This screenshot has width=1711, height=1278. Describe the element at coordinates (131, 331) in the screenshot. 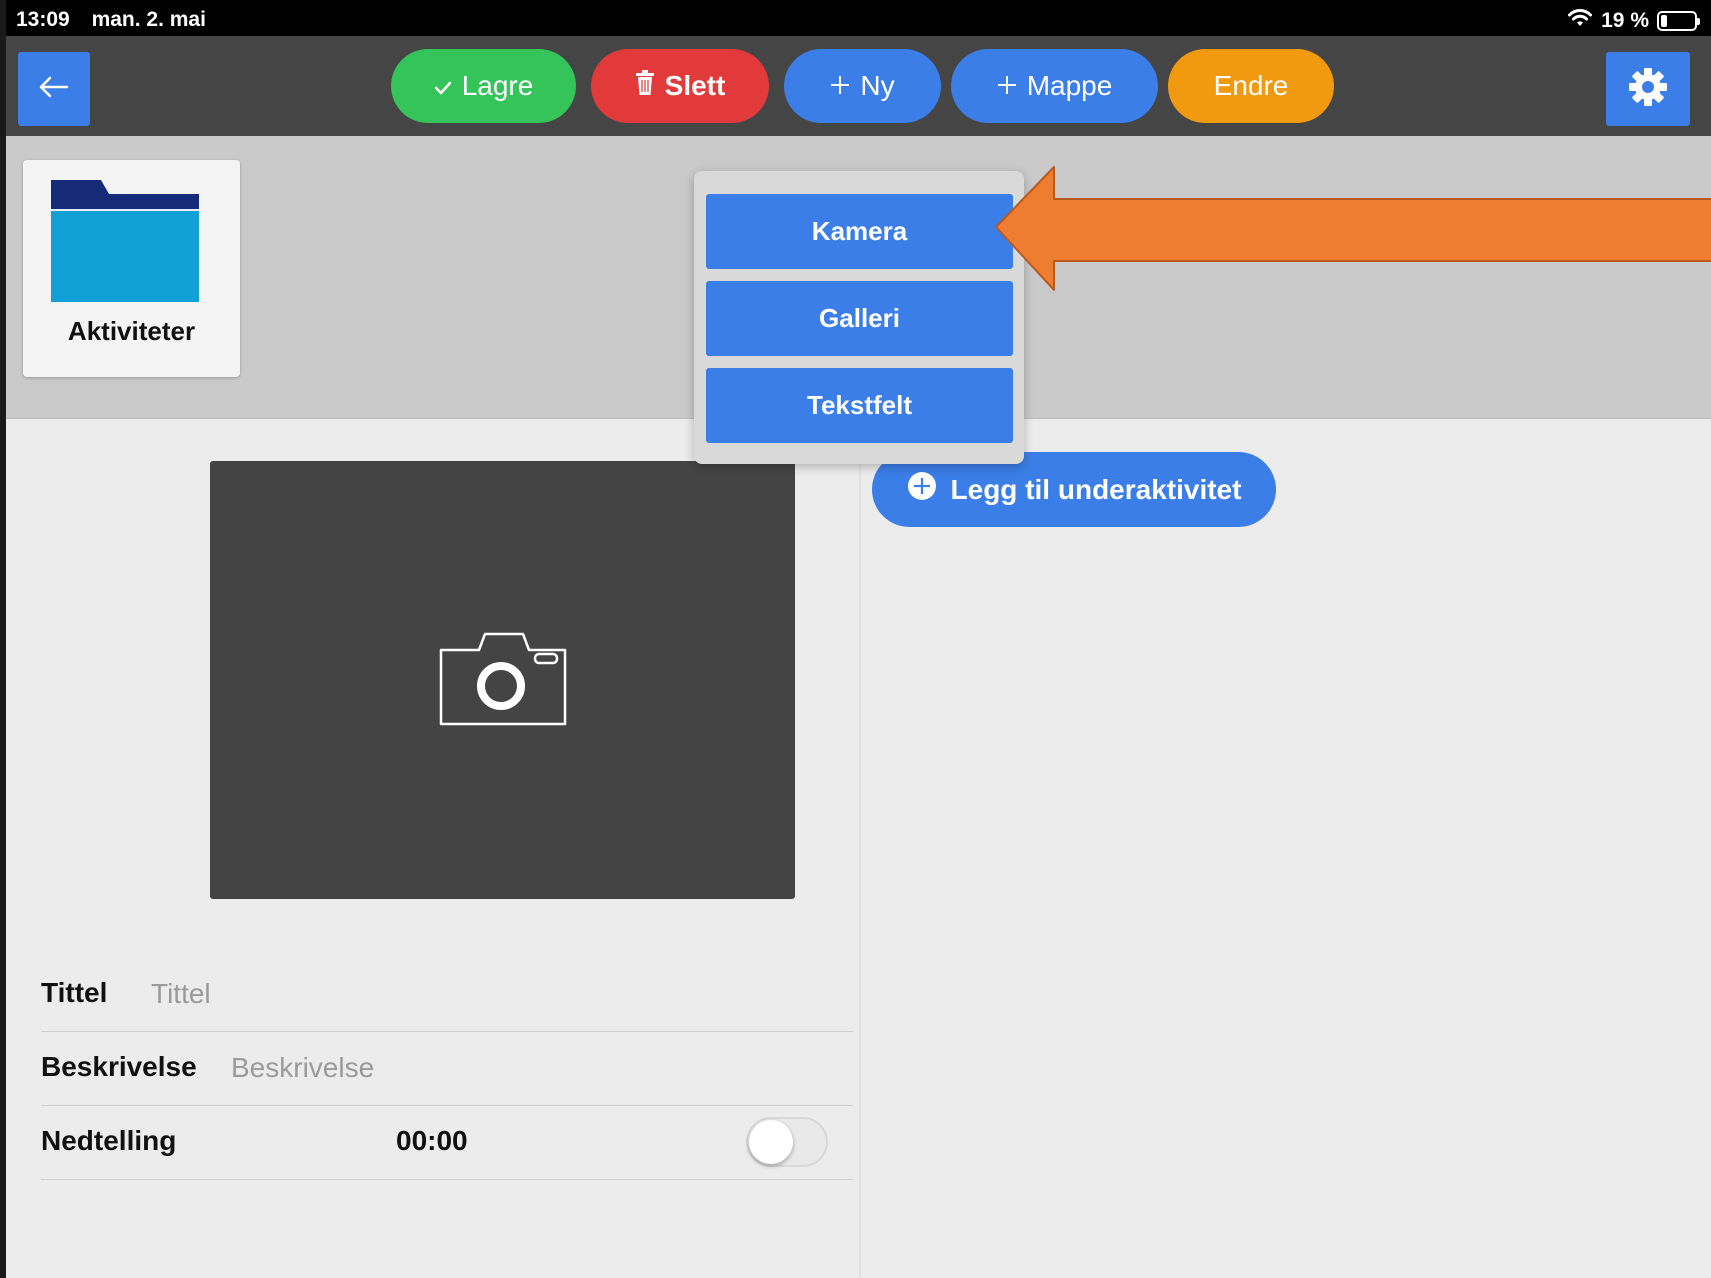

I see `folder-label: Aktiviteter` at that location.